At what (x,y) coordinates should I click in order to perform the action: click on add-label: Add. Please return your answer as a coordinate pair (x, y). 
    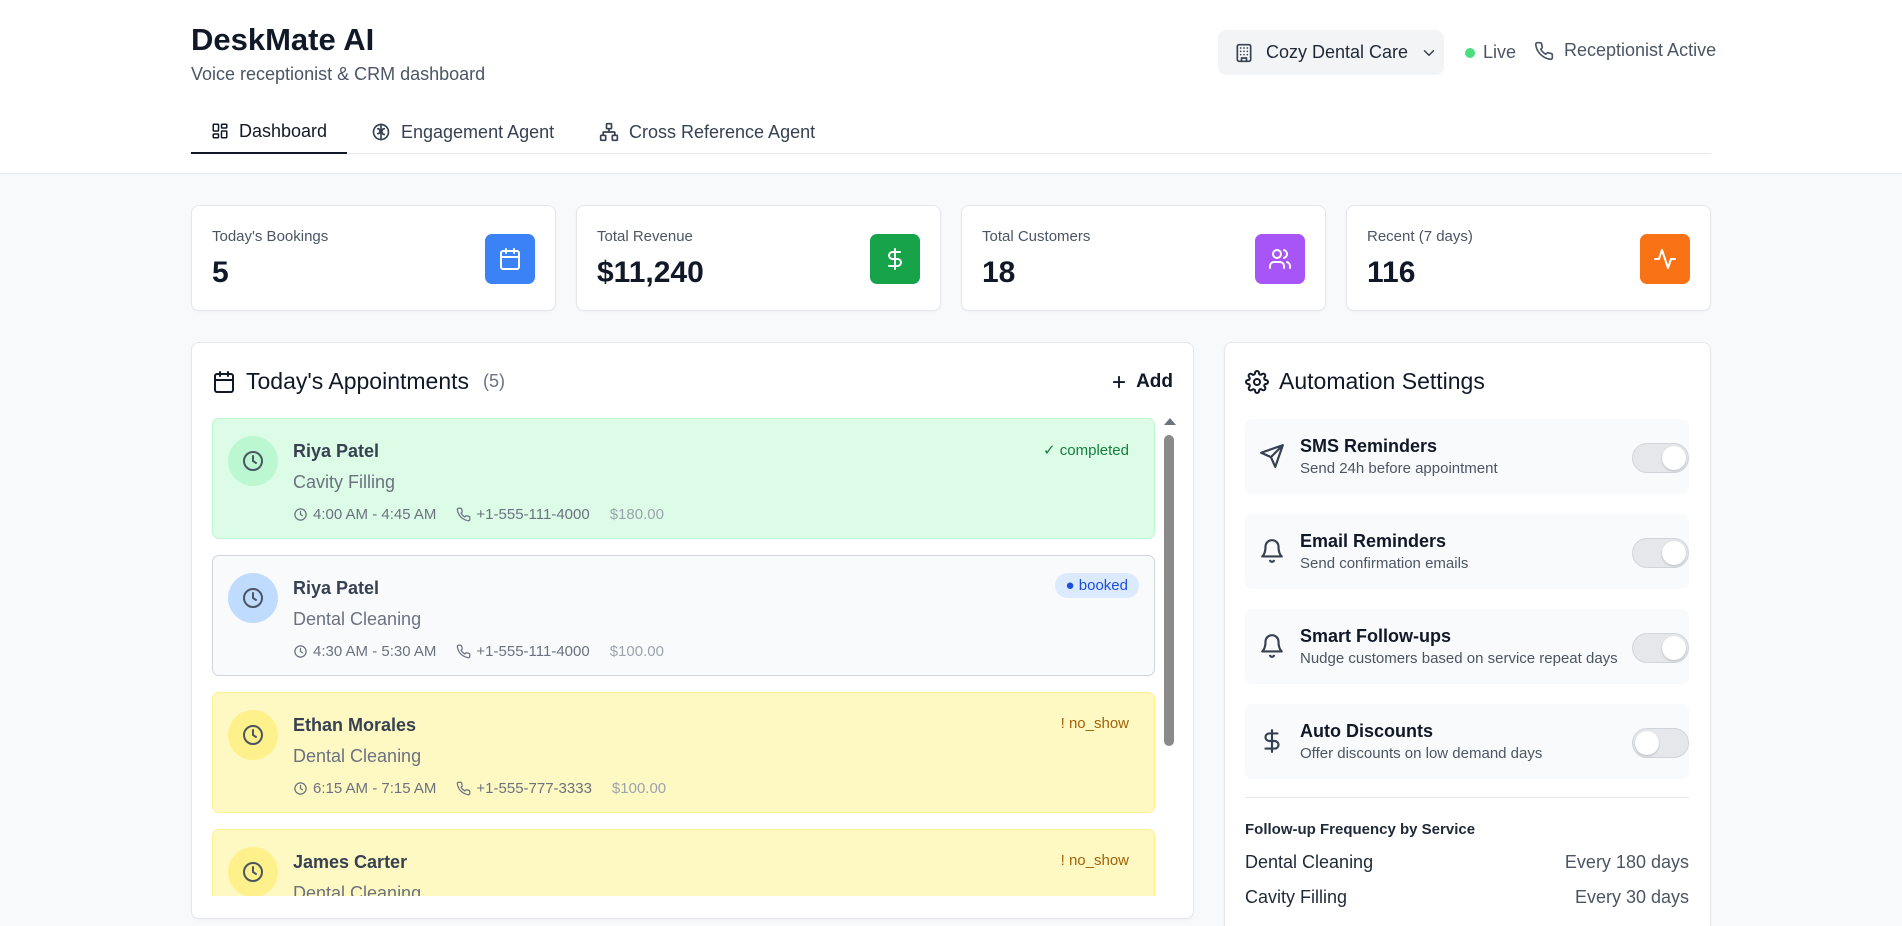
    Looking at the image, I should click on (1154, 381).